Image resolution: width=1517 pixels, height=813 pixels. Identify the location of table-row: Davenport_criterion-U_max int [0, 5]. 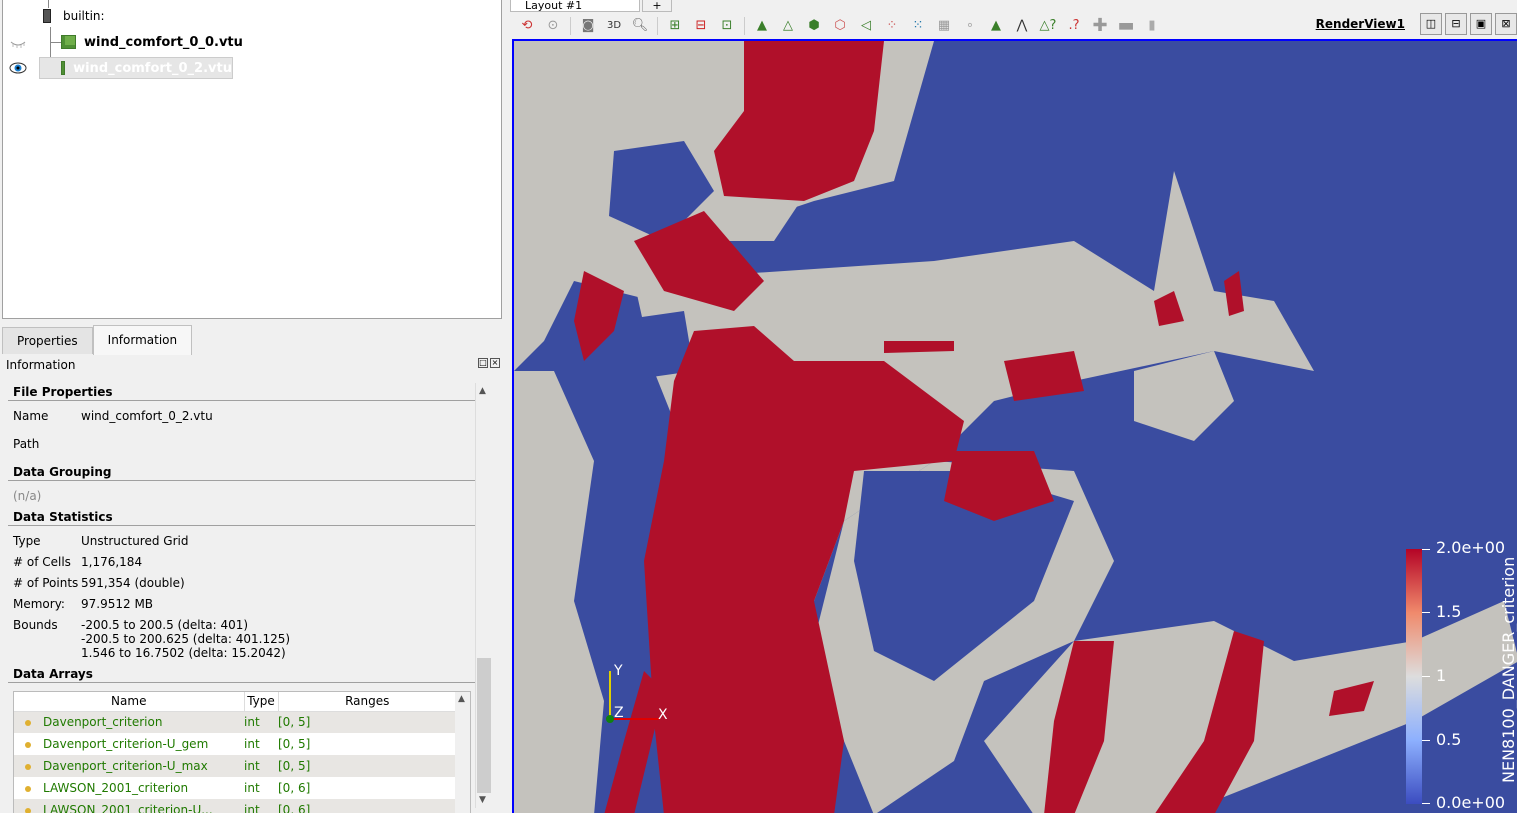
(235, 766).